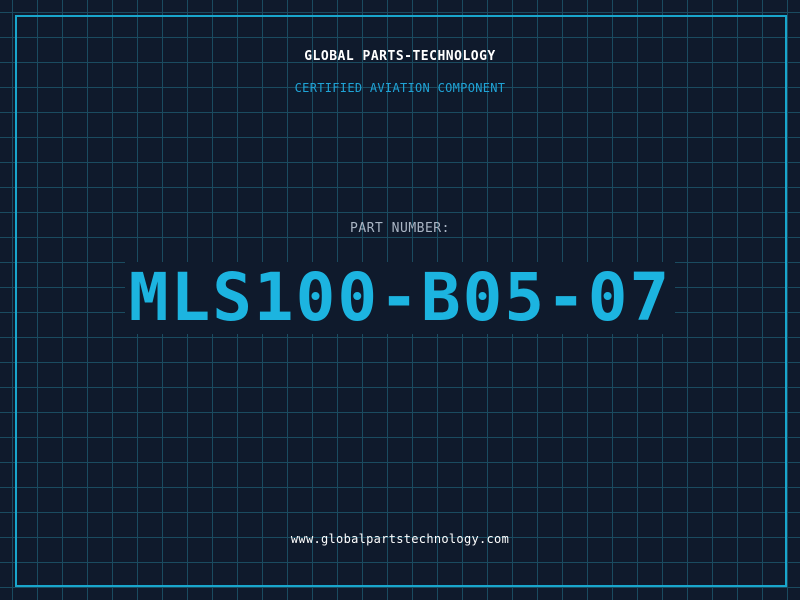  I want to click on website-url: www.globalpartstechnology.com, so click(400, 539).